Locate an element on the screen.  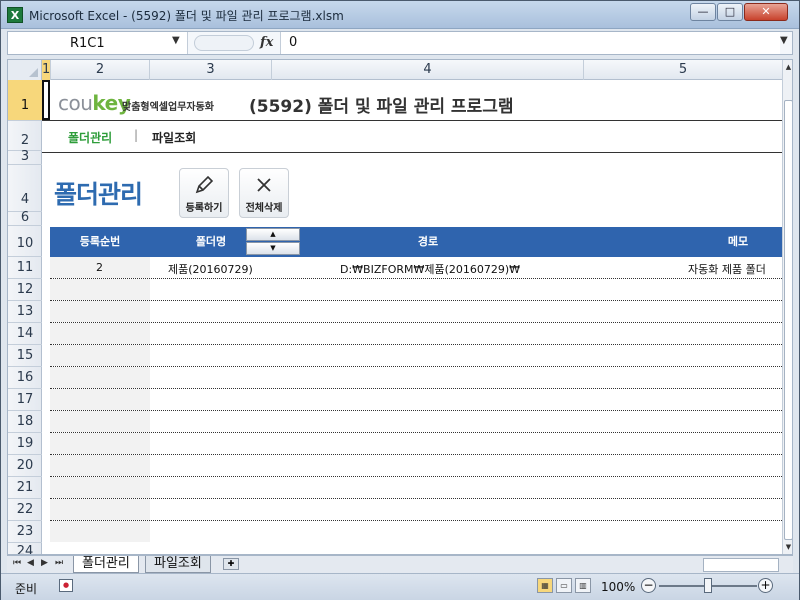
column-header: 4 is located at coordinates (428, 70).